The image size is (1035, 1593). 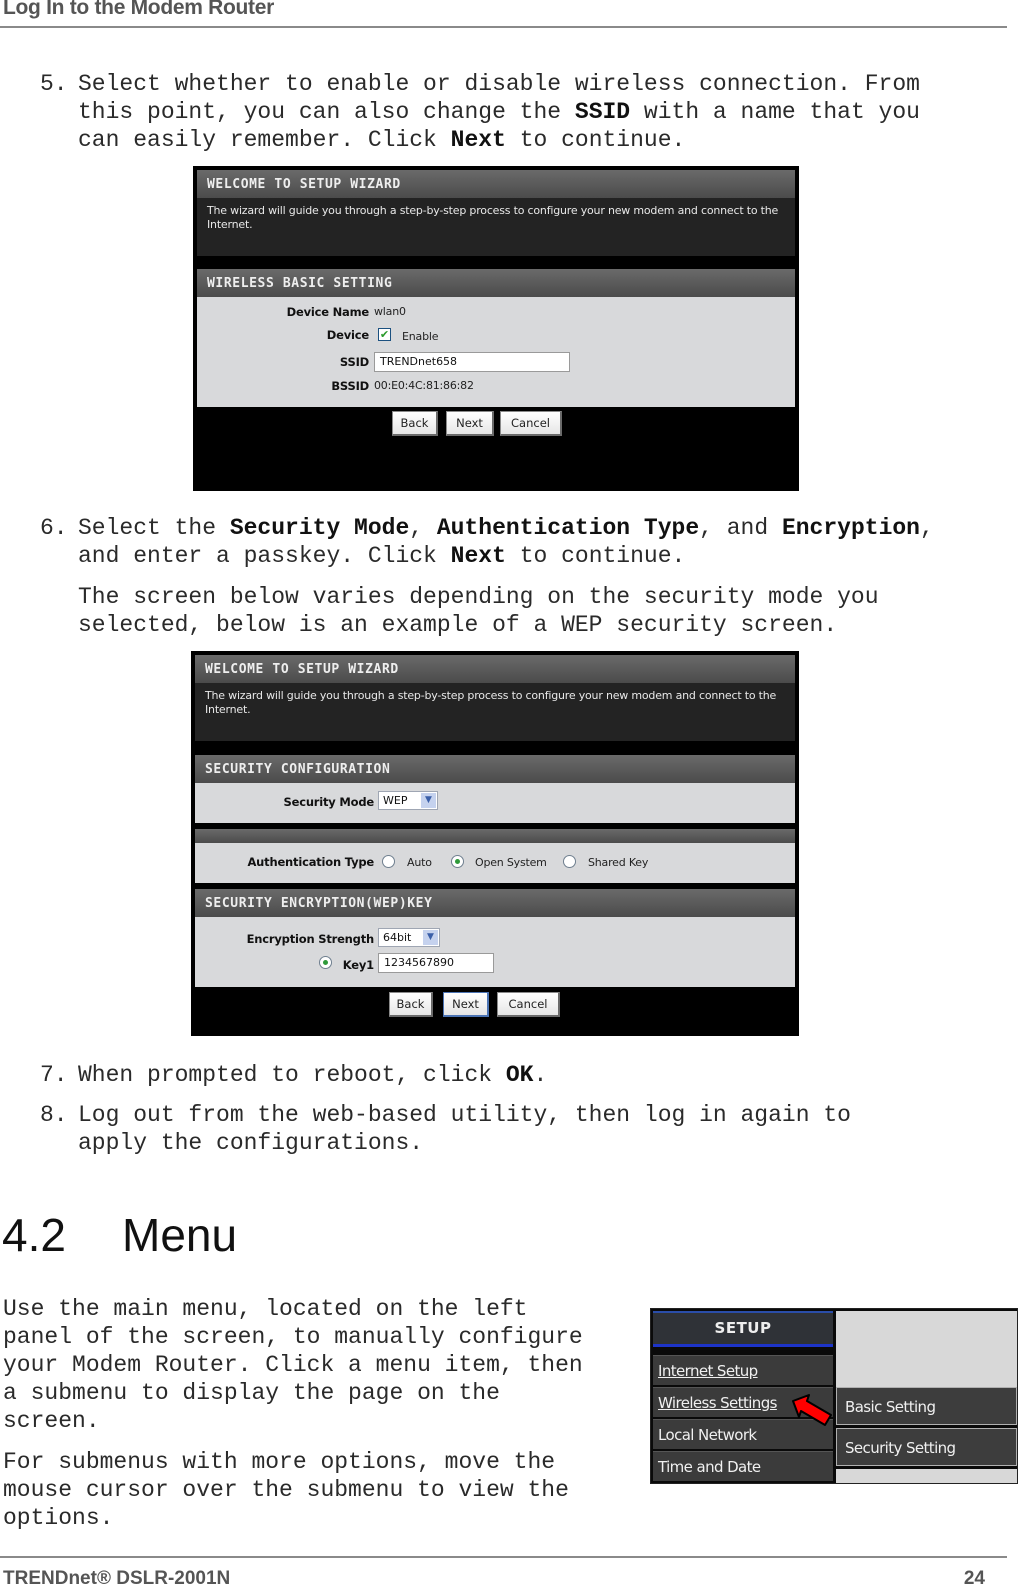 What do you see at coordinates (58, 1518) in the screenshot?
I see `paragraph-line: options.` at bounding box center [58, 1518].